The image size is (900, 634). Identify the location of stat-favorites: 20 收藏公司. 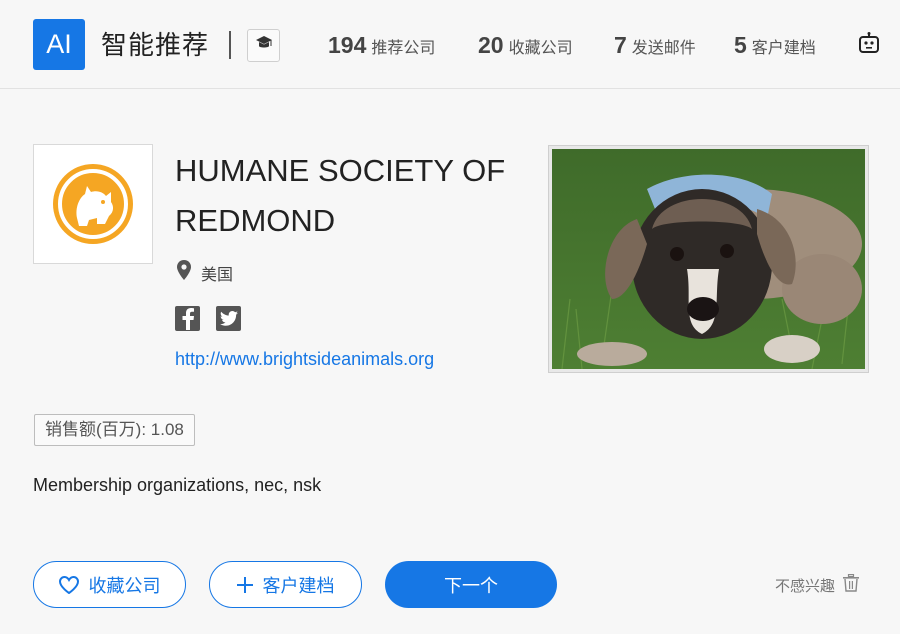
(525, 47).